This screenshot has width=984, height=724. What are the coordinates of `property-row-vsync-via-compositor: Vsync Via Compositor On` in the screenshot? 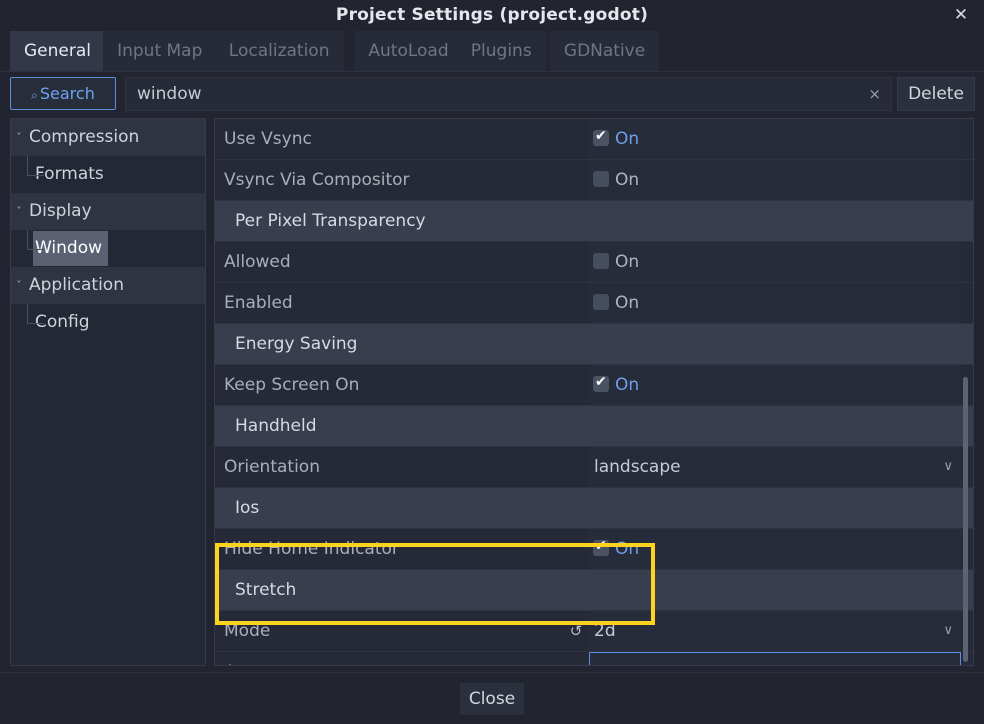 It's located at (594, 180).